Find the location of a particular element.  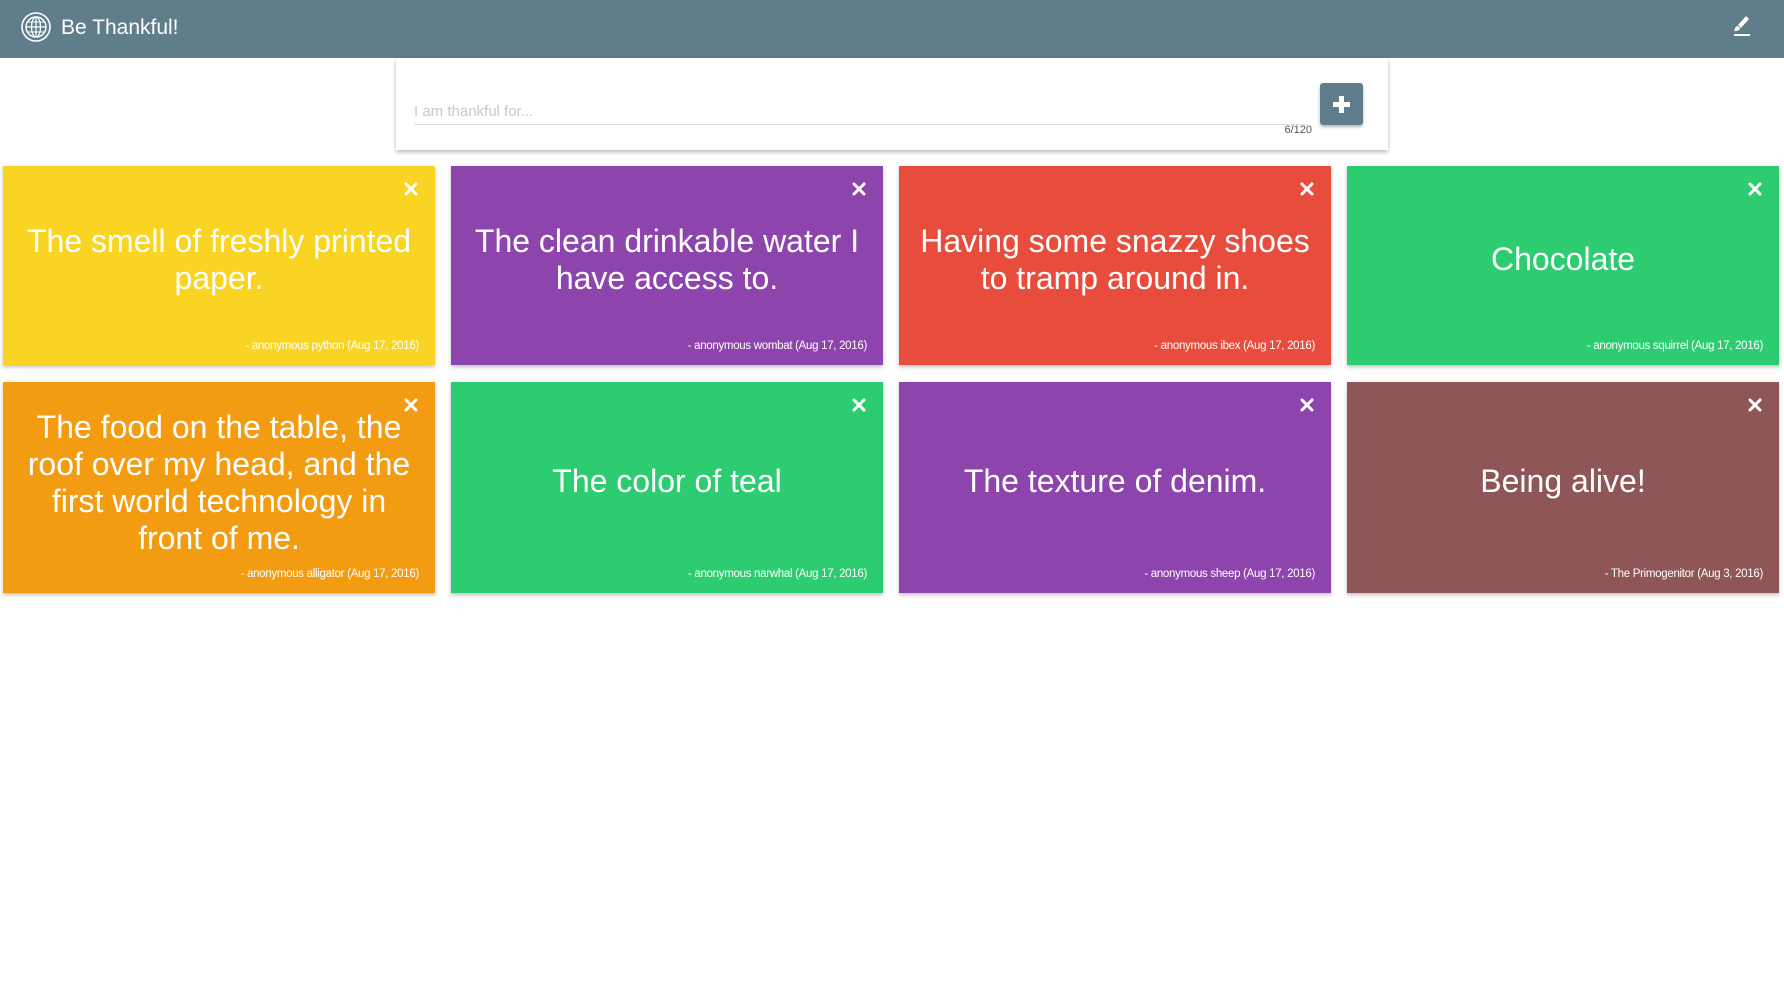

app-title: Be Thankful! is located at coordinates (120, 27).